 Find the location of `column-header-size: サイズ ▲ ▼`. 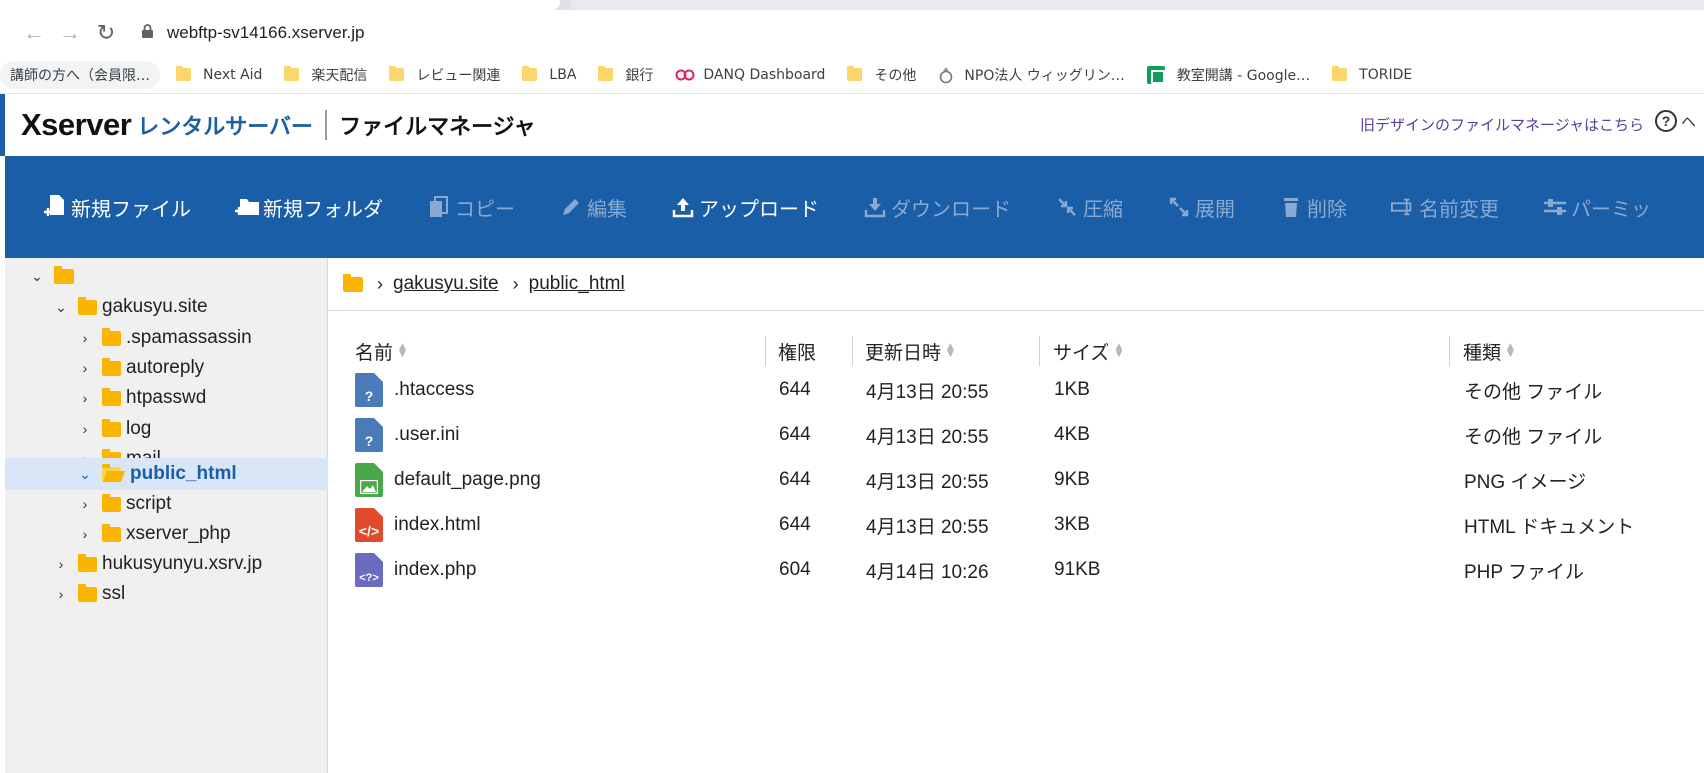

column-header-size: サイズ ▲ ▼ is located at coordinates (1087, 351).